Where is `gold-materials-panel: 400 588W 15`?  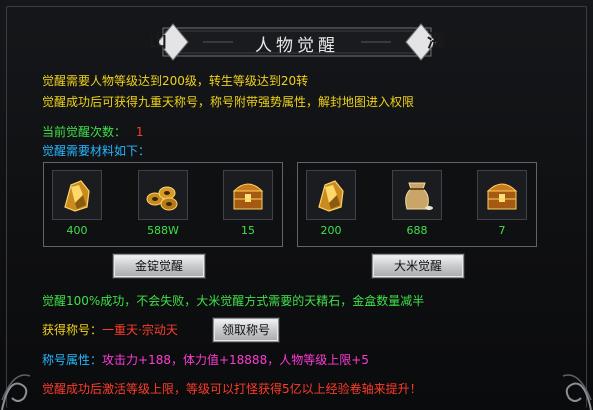 gold-materials-panel: 400 588W 15 is located at coordinates (163, 204).